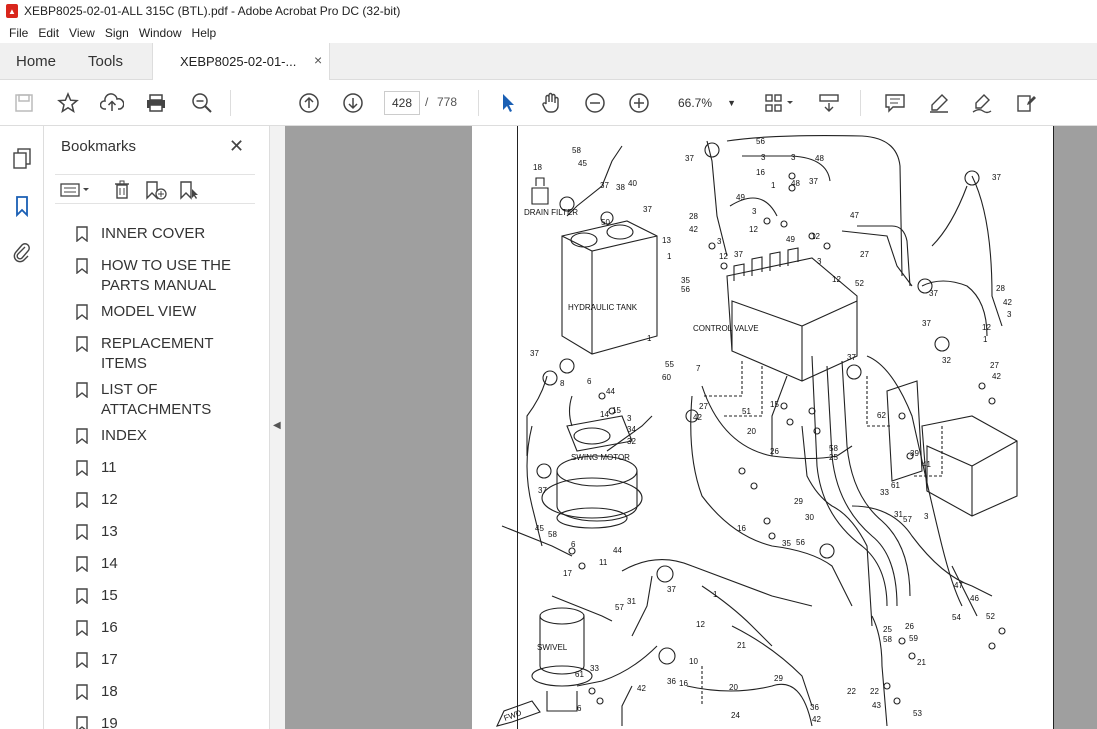  What do you see at coordinates (190, 190) in the screenshot?
I see `bookmark-search-icon` at bounding box center [190, 190].